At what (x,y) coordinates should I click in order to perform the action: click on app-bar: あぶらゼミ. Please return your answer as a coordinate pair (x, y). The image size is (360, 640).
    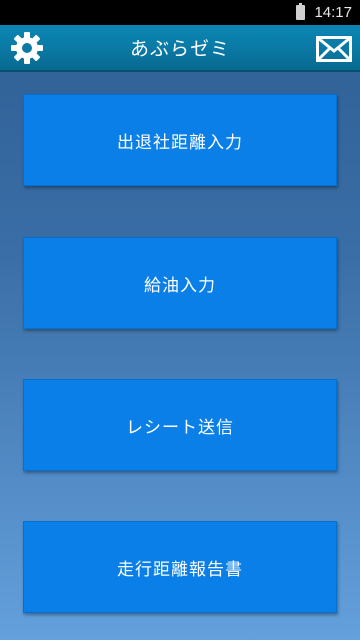
    Looking at the image, I should click on (180, 48).